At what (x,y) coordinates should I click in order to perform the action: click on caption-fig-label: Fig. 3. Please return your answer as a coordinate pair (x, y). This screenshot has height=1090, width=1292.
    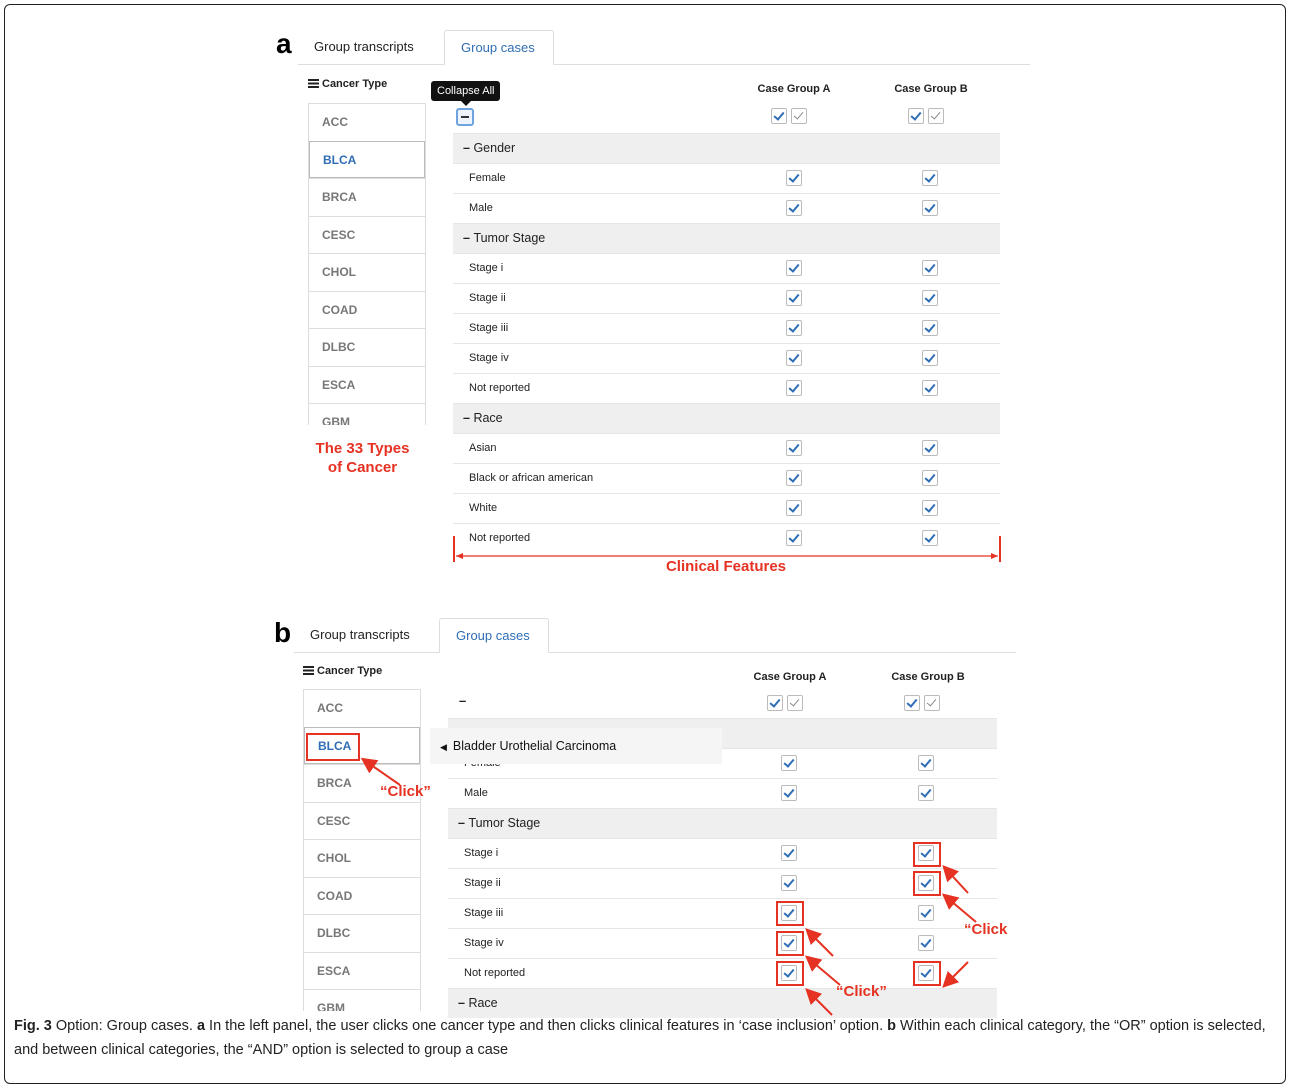
    Looking at the image, I should click on (33, 1026).